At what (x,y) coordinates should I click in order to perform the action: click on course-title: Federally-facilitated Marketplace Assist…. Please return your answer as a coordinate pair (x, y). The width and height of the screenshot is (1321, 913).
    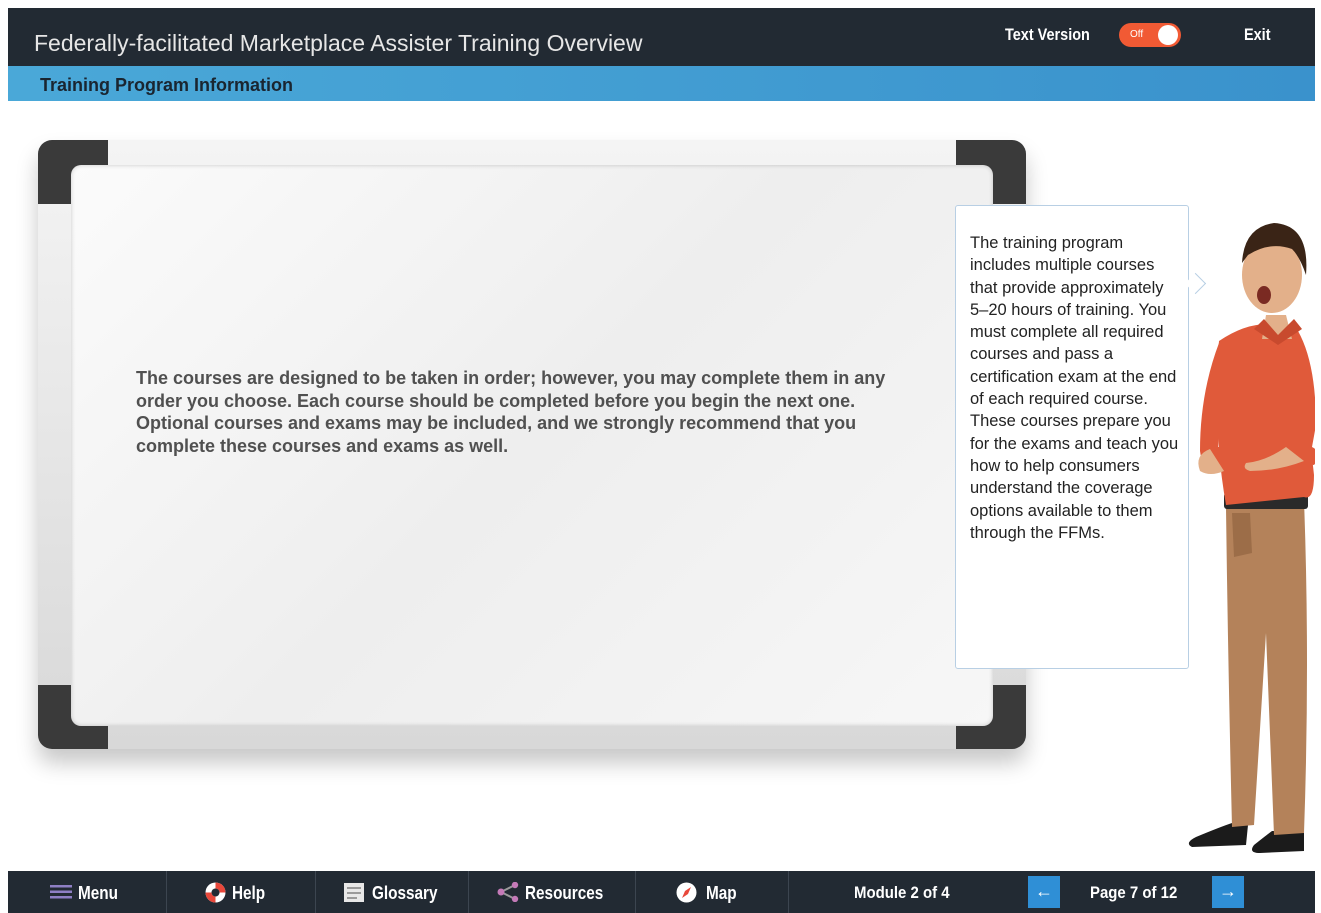
    Looking at the image, I should click on (338, 43).